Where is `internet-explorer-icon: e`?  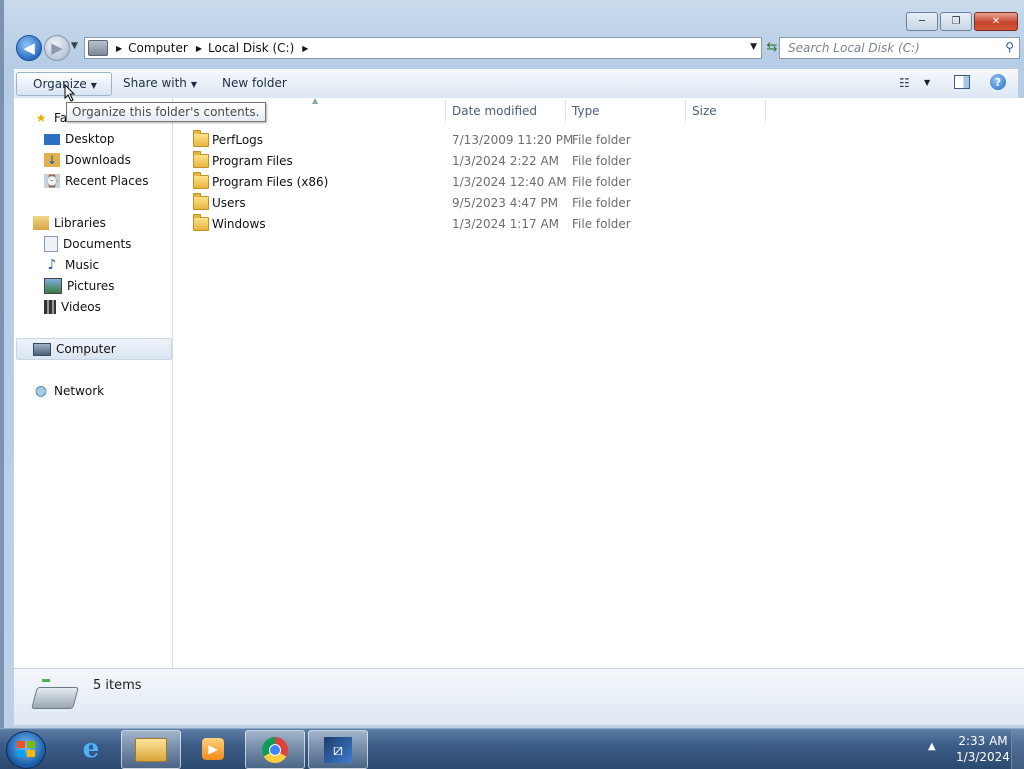 internet-explorer-icon: e is located at coordinates (91, 748).